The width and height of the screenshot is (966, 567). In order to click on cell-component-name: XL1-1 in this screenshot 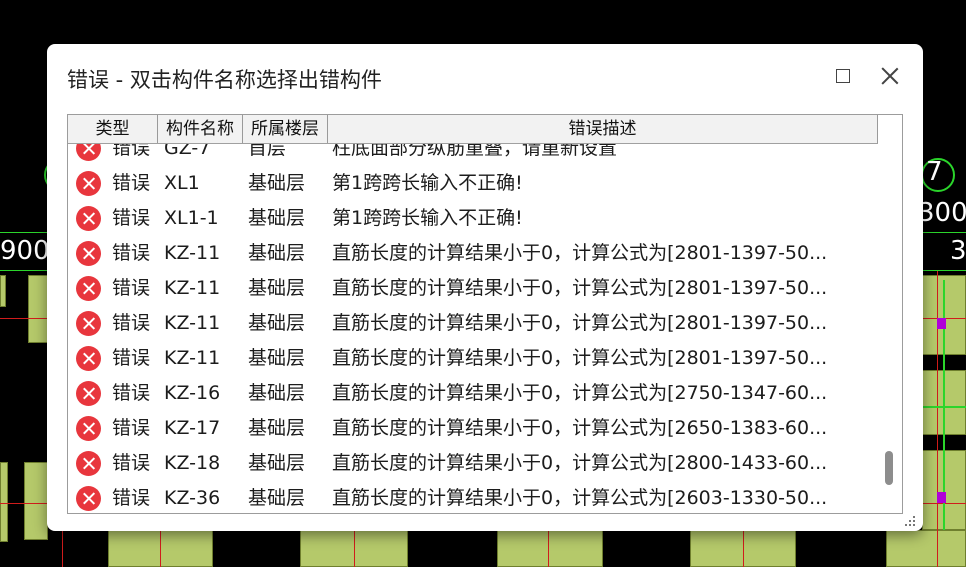, I will do `click(191, 218)`.